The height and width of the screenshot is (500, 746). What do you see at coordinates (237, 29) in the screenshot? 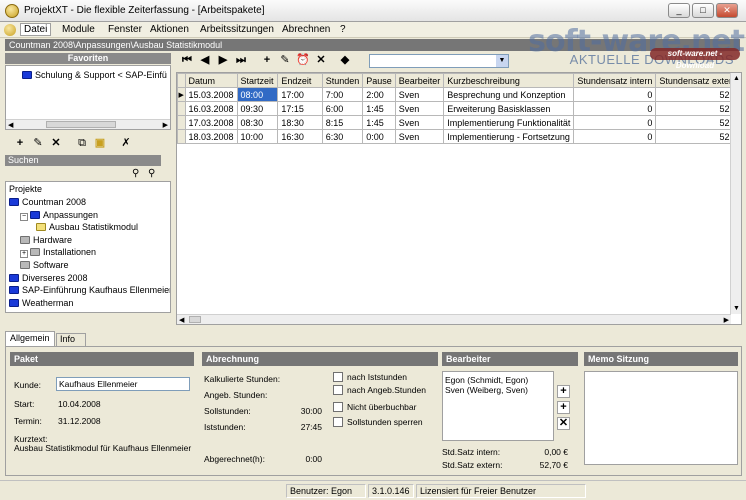
I see `menu-arbeitssitzungen: Arbeitssitzungen` at bounding box center [237, 29].